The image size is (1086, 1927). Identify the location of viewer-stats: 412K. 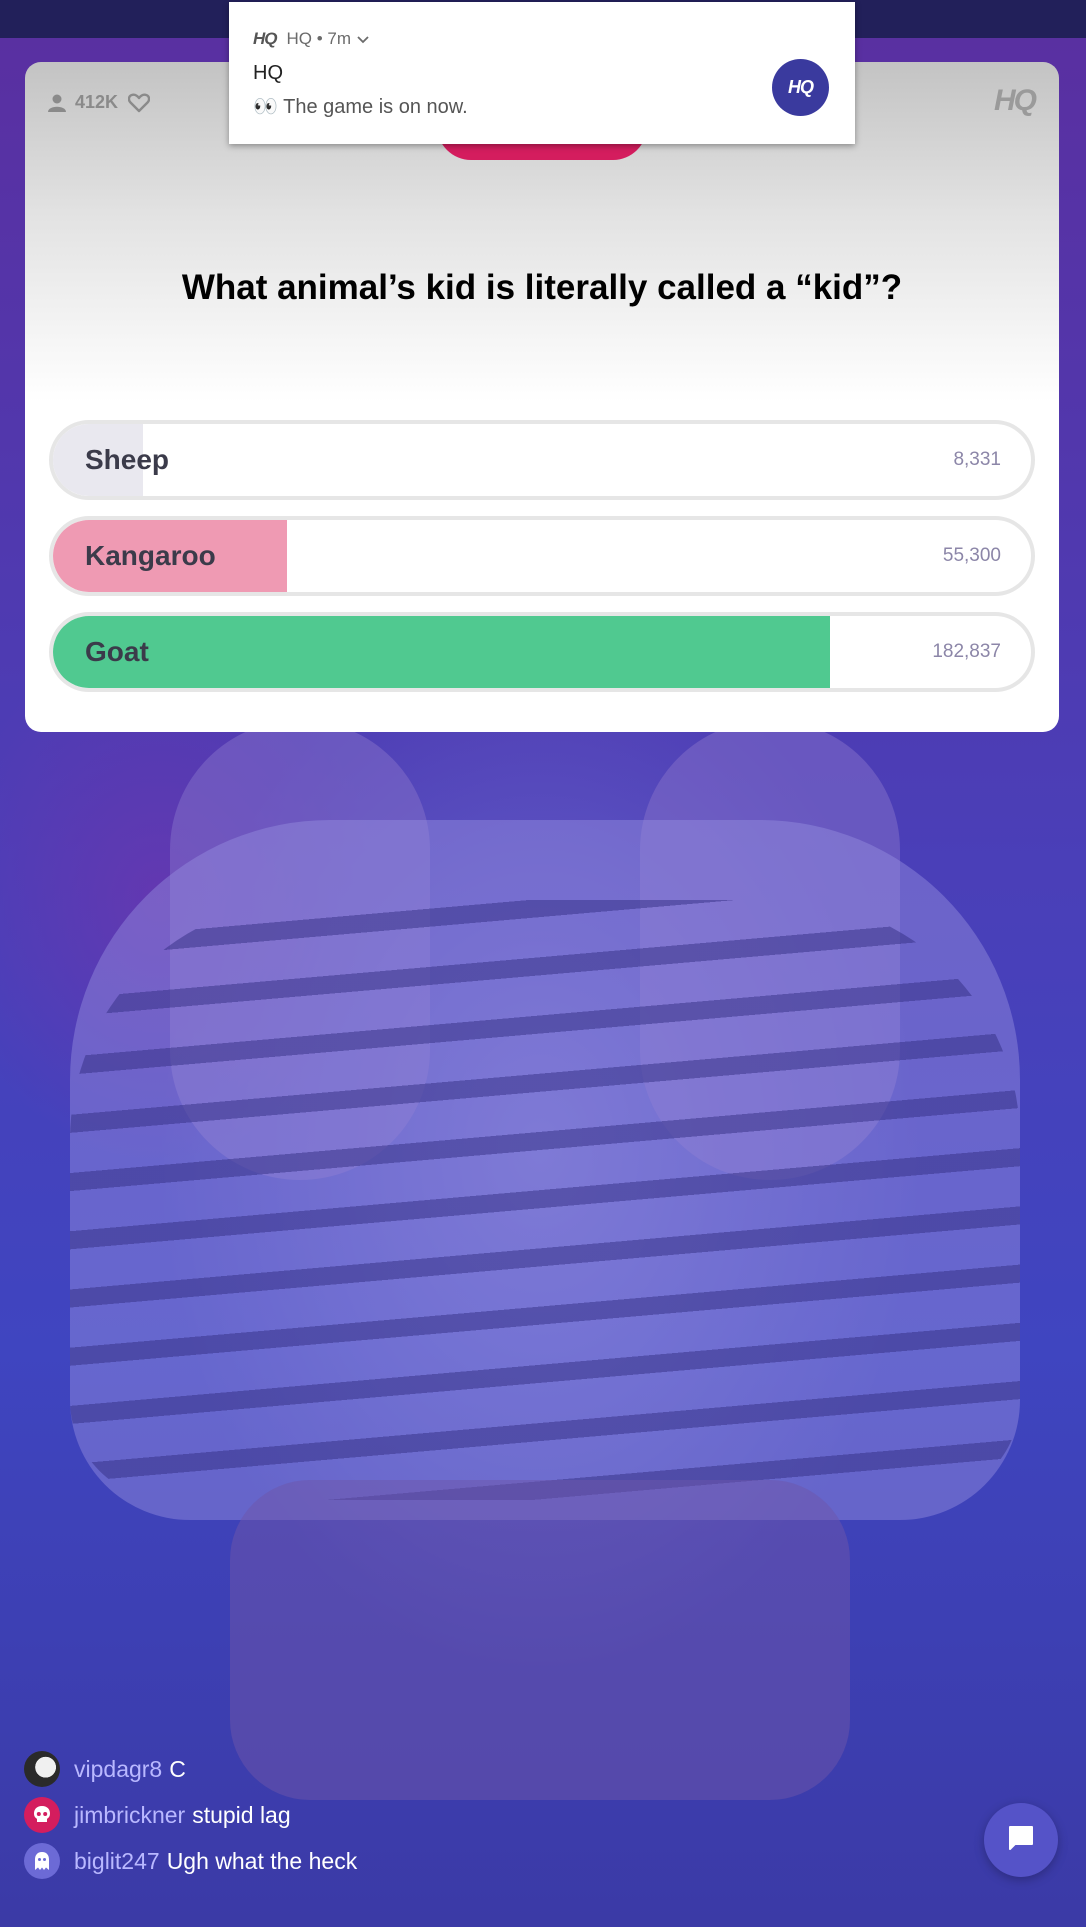
(99, 102).